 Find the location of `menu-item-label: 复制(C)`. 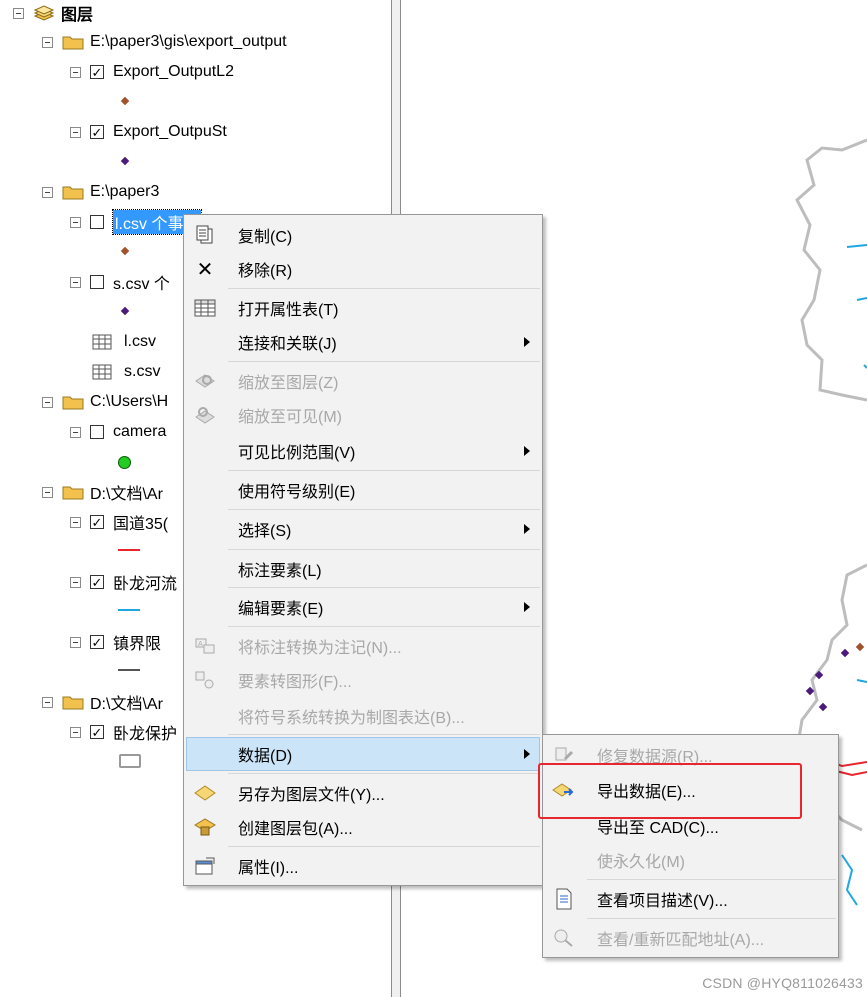

menu-item-label: 复制(C) is located at coordinates (265, 237).